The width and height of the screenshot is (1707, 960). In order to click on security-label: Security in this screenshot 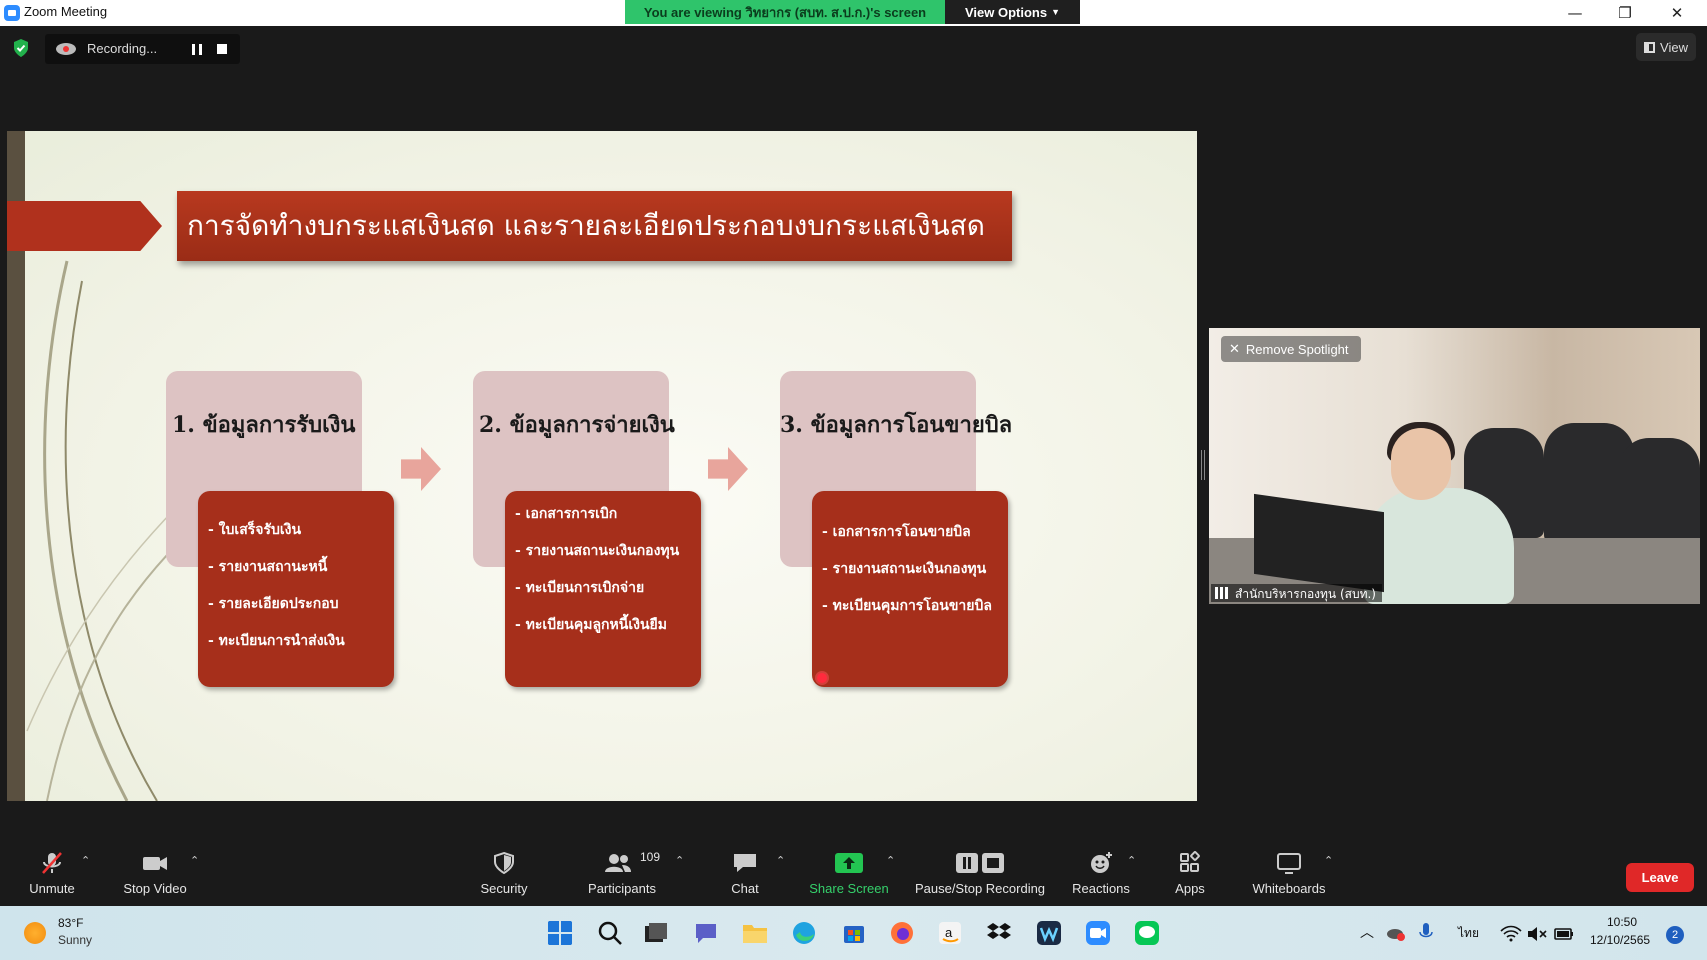, I will do `click(504, 888)`.